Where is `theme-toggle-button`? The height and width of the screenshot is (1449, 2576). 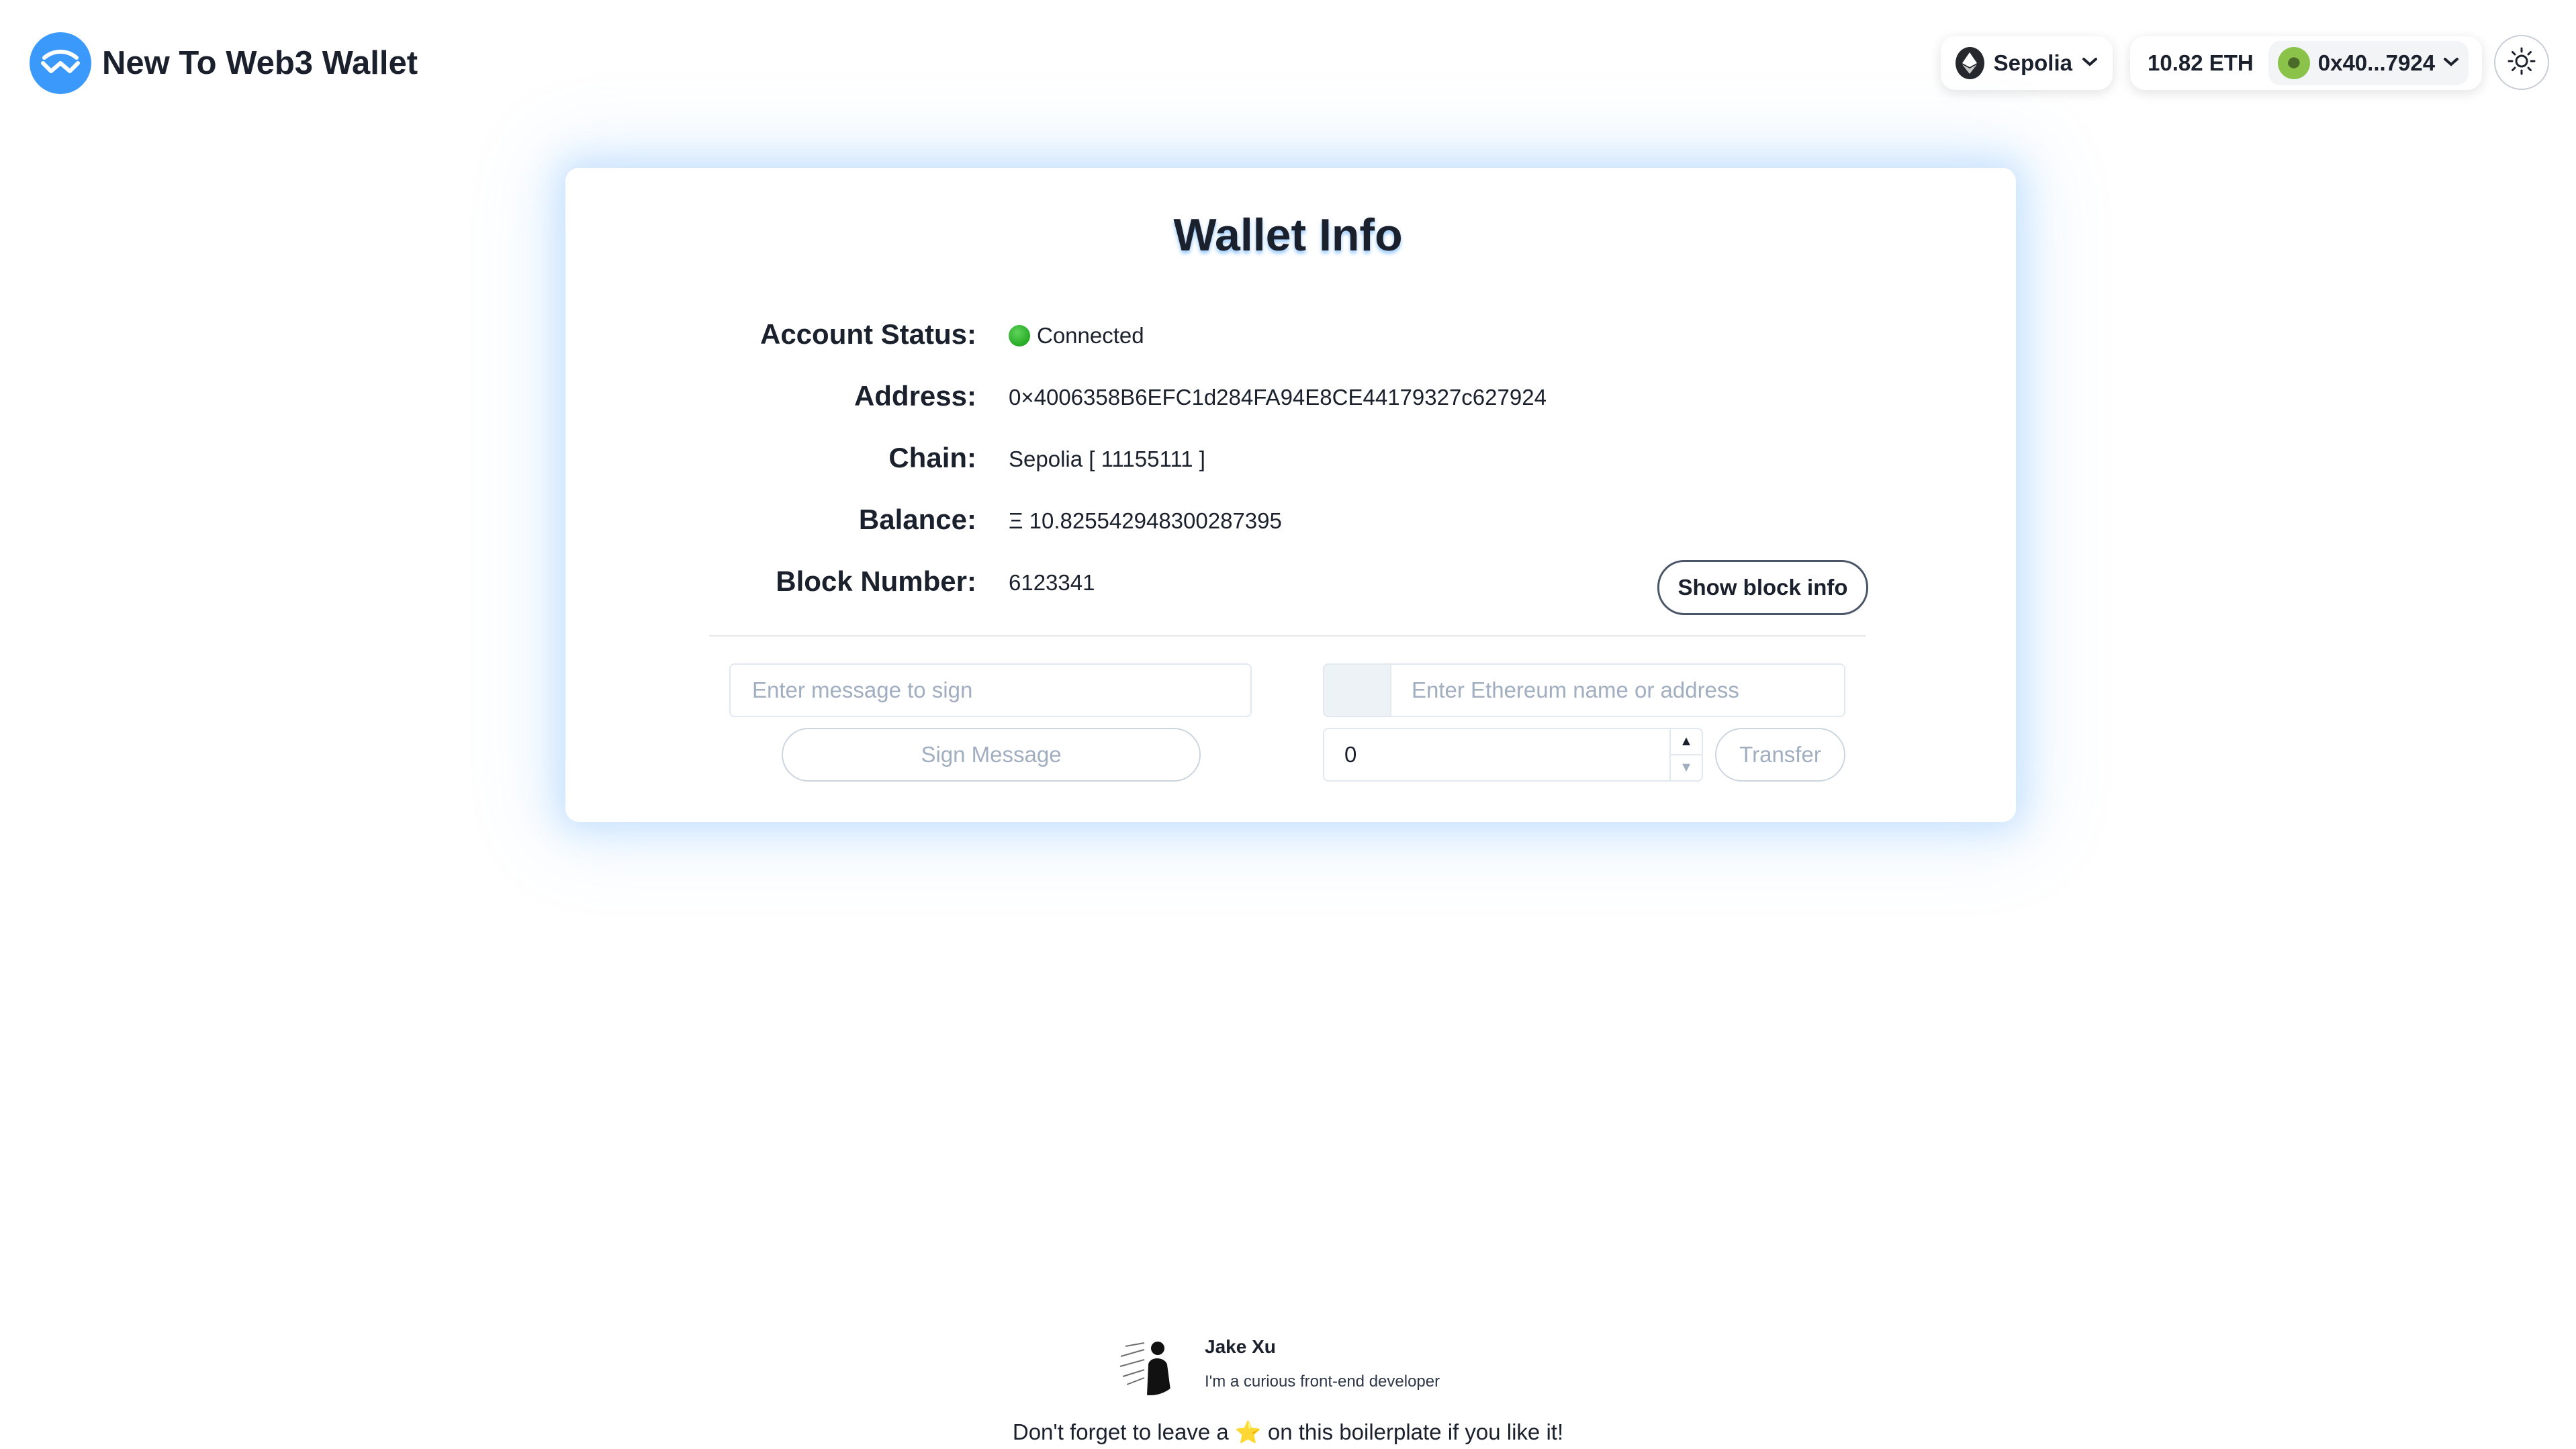 theme-toggle-button is located at coordinates (2521, 63).